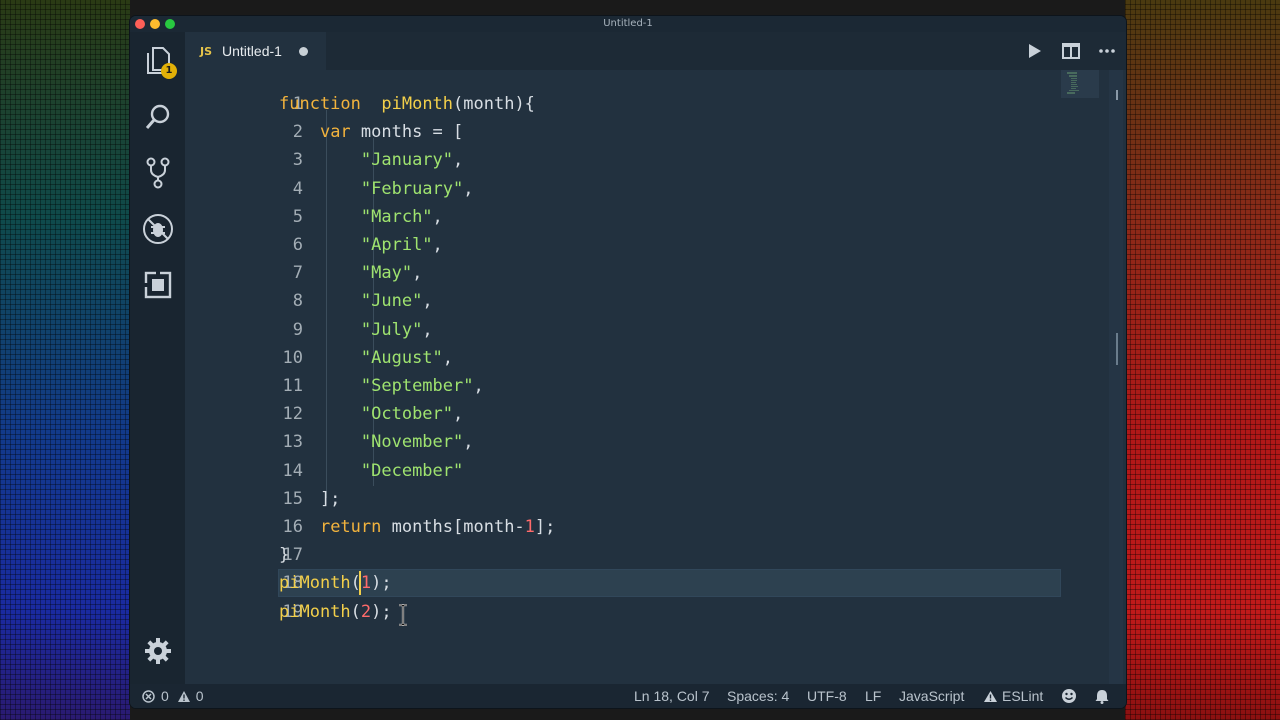 The width and height of the screenshot is (1280, 720). What do you see at coordinates (386, 273) in the screenshot?
I see `code-token: "May"` at bounding box center [386, 273].